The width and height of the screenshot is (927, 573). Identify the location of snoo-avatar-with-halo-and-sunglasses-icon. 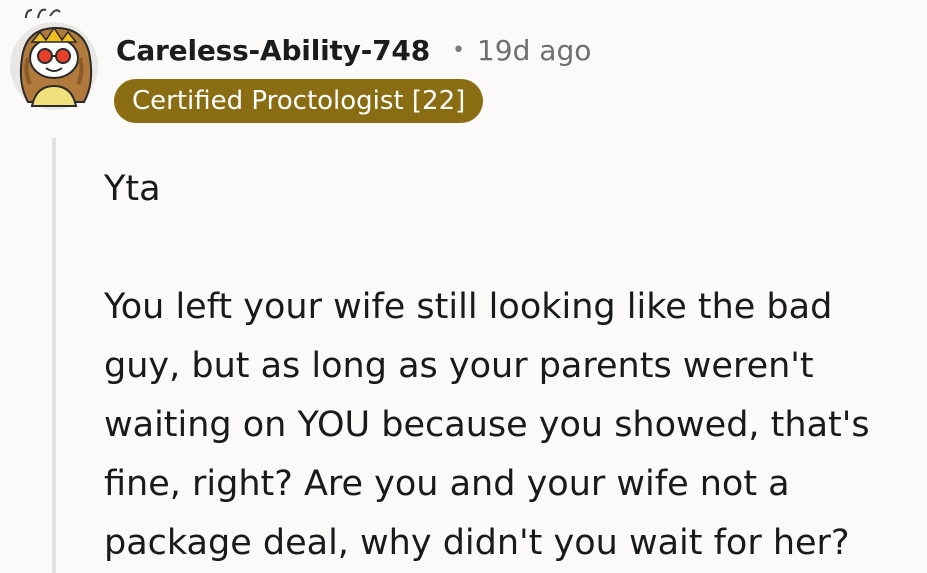
(54, 59).